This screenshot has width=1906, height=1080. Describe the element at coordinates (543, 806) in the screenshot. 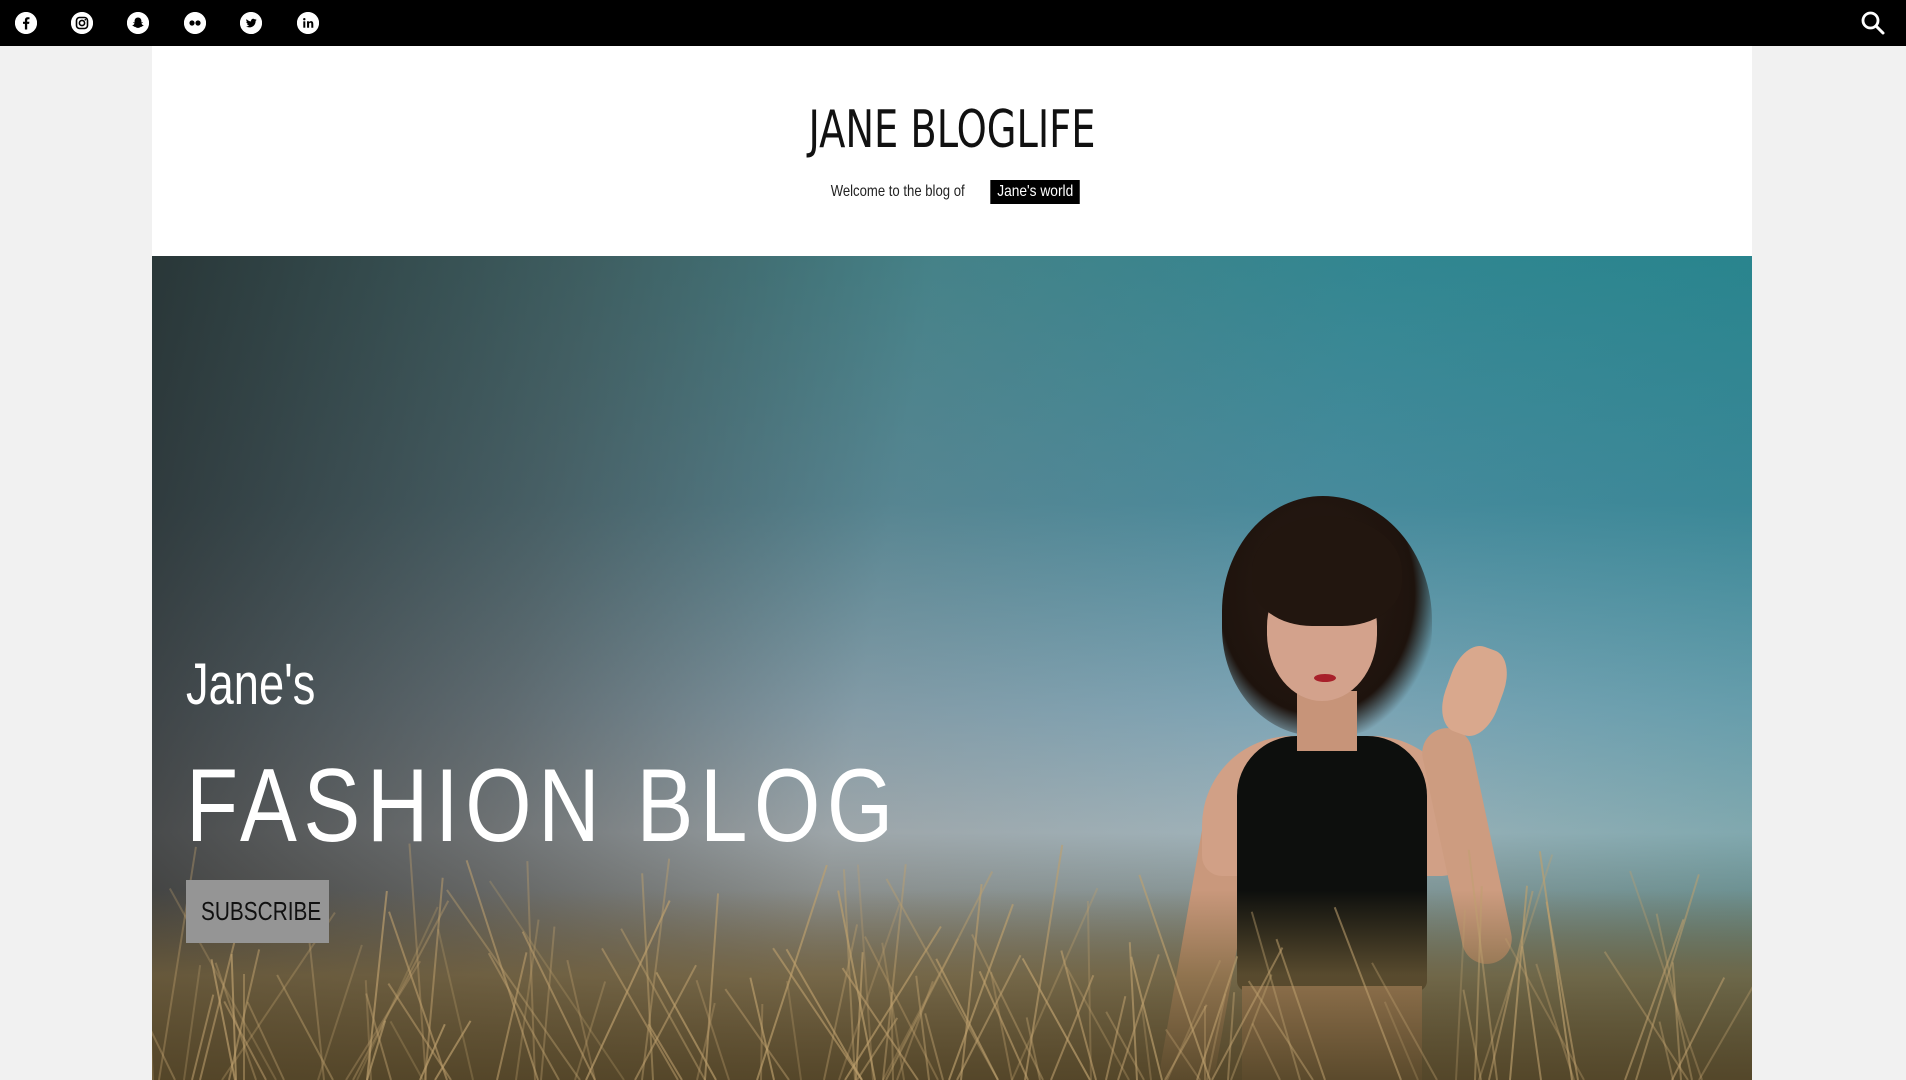

I see `hero-title: FASHION BLOG` at that location.